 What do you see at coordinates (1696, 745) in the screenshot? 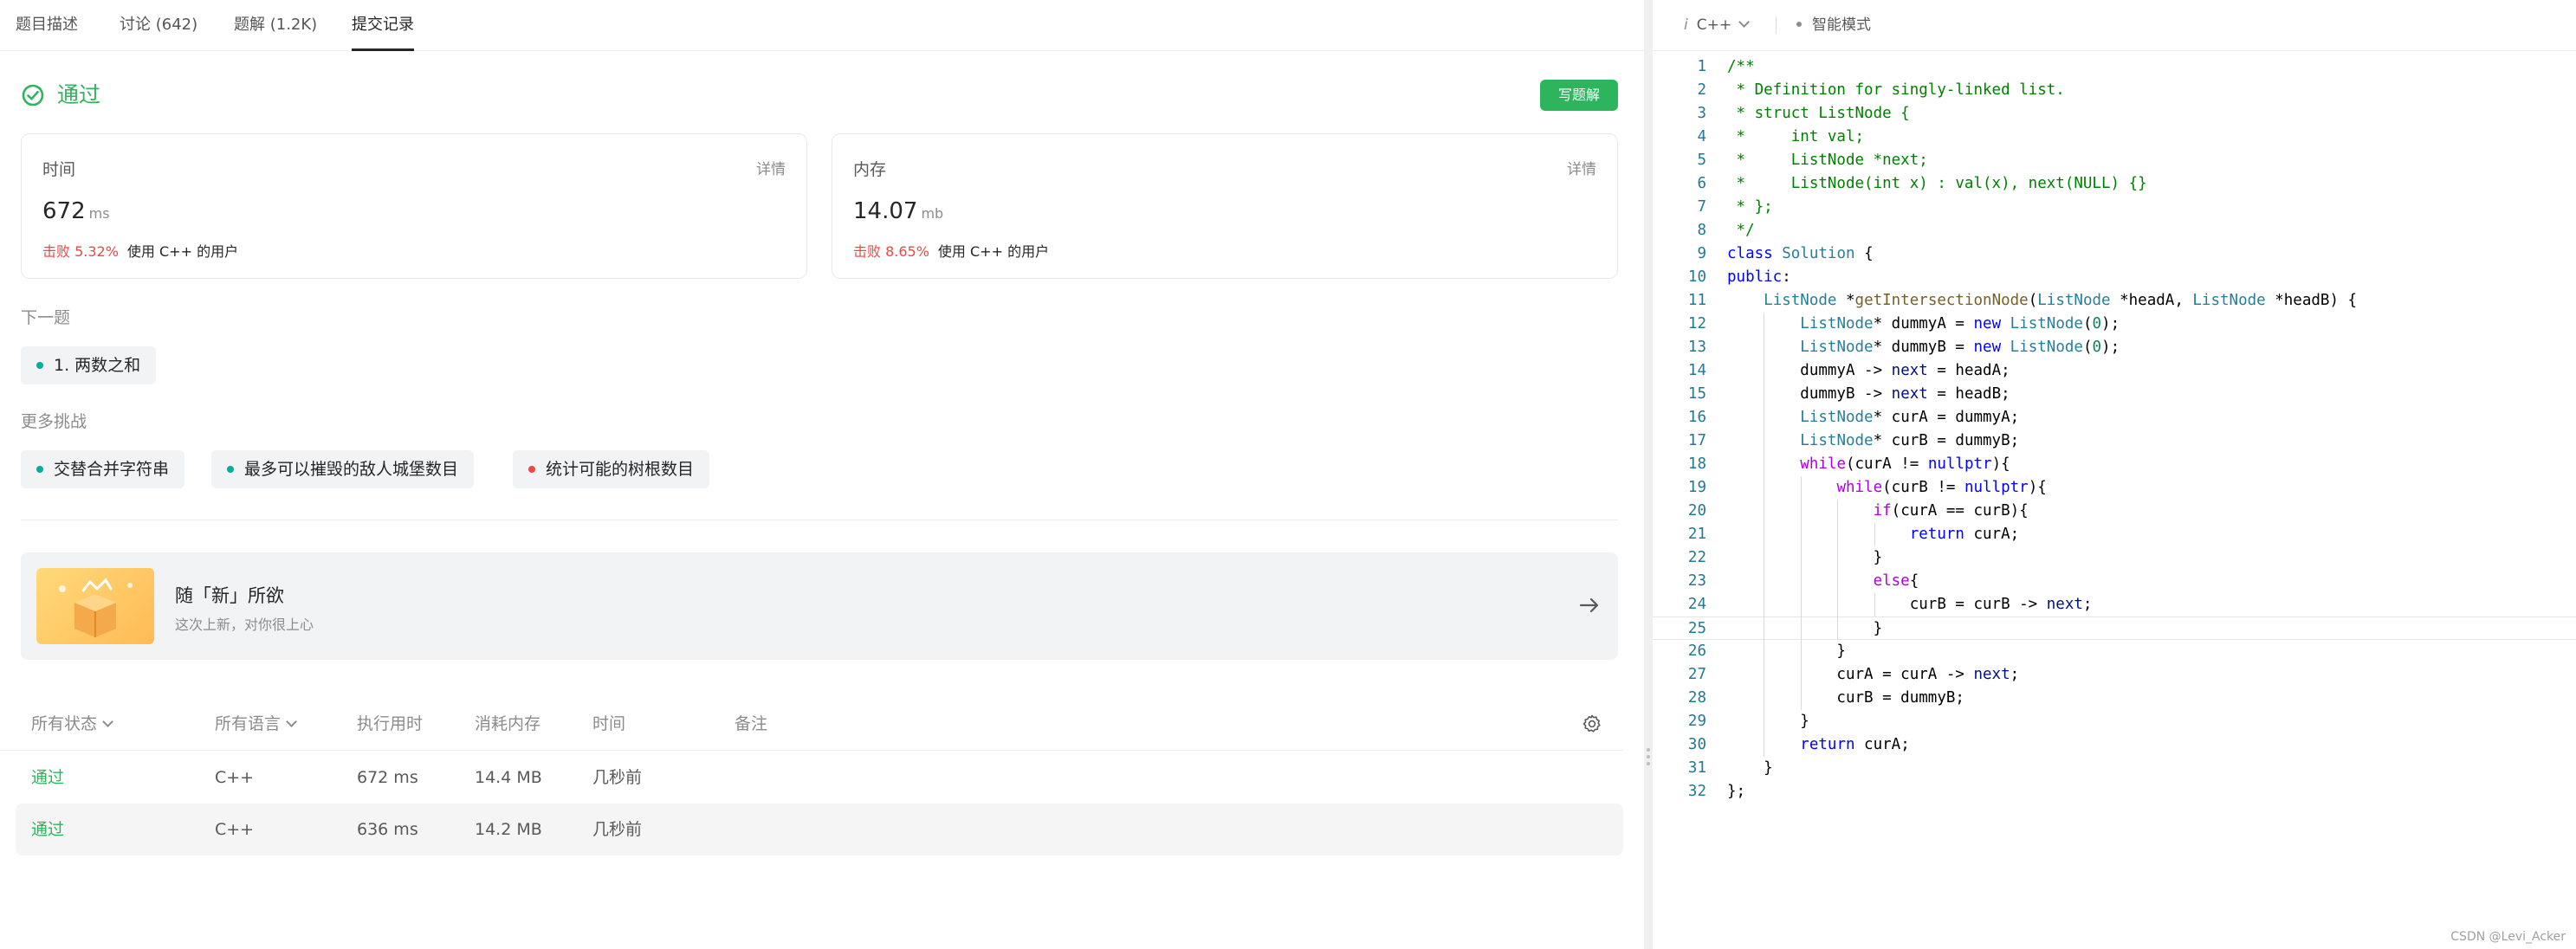
I see `line-number: 30` at bounding box center [1696, 745].